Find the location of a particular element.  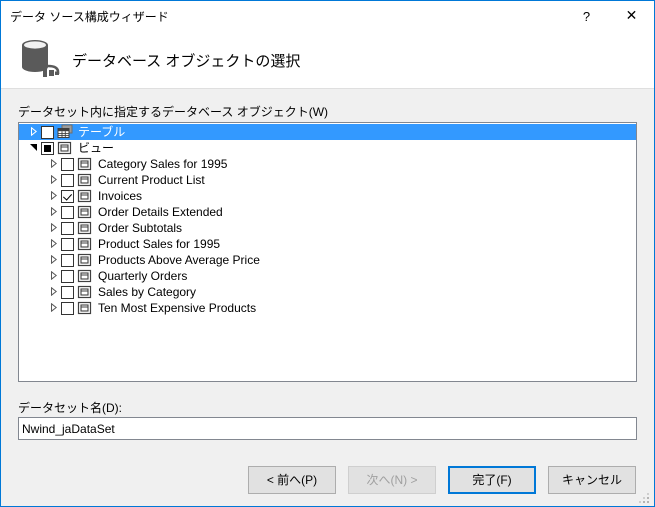

tree-node-label: Category Sales for 1995 is located at coordinates (163, 164).